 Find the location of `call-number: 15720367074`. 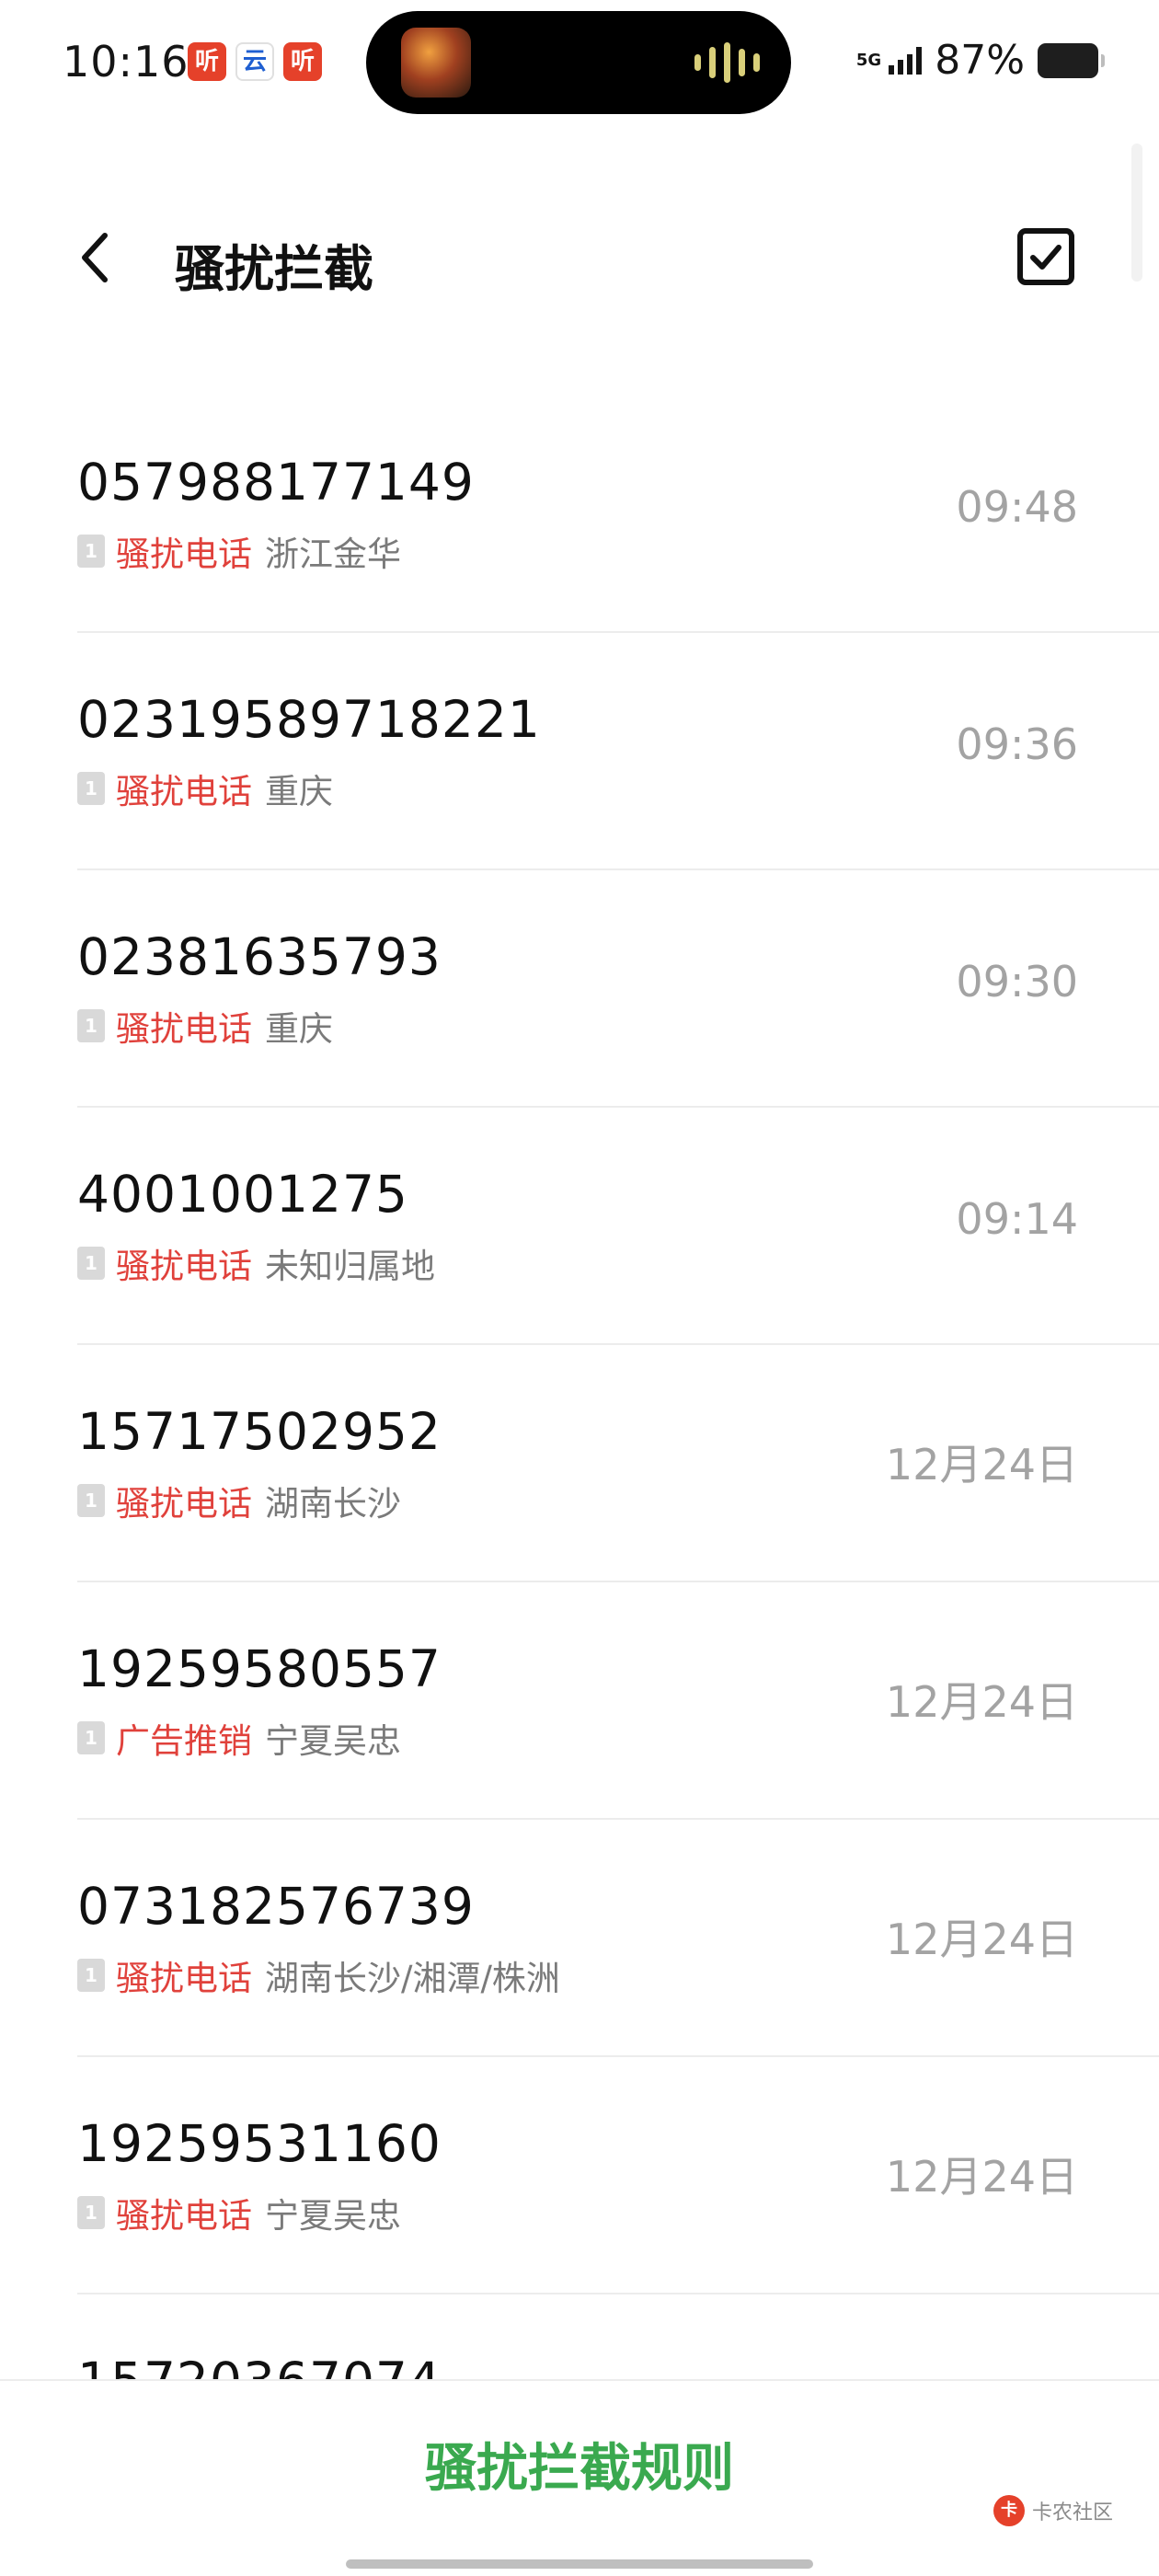

call-number: 15720367074 is located at coordinates (259, 2367).